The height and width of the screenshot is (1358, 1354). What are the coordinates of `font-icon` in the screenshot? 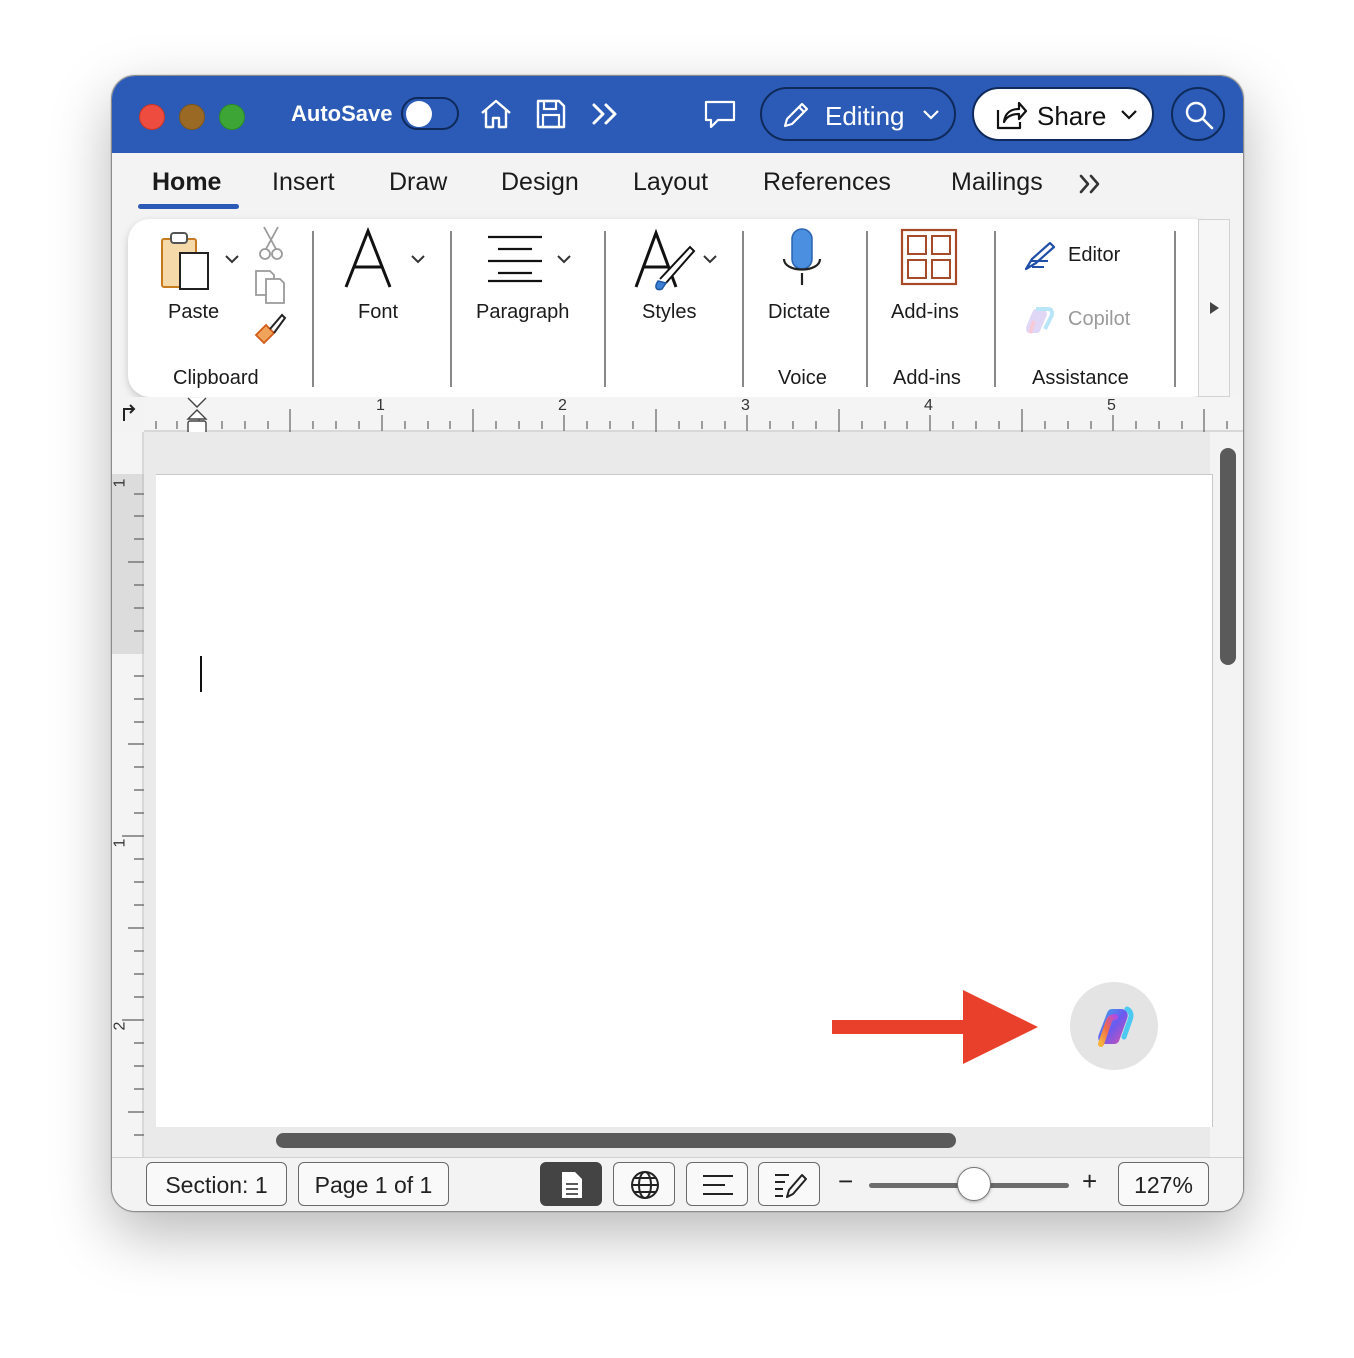 It's located at (368, 257).